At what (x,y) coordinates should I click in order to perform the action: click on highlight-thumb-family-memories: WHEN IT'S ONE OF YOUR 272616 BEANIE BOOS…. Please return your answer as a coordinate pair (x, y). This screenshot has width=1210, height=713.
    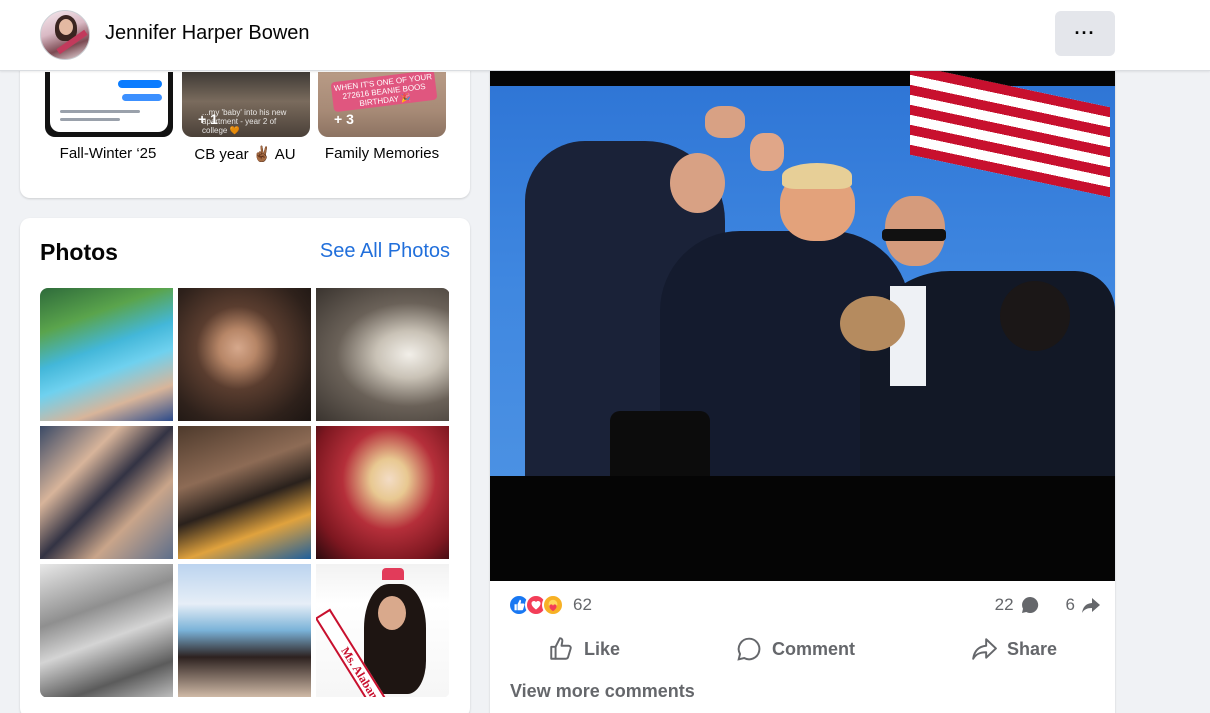
    Looking at the image, I should click on (382, 104).